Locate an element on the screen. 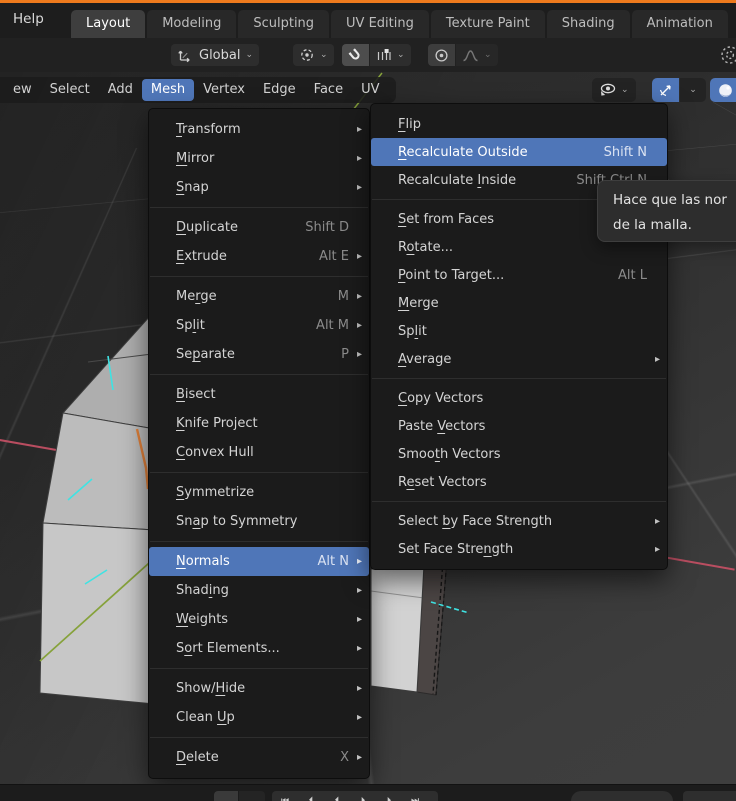 The image size is (736, 801). menu-item-recalculate-outside: Recalculate Outside Shift N is located at coordinates (519, 152).